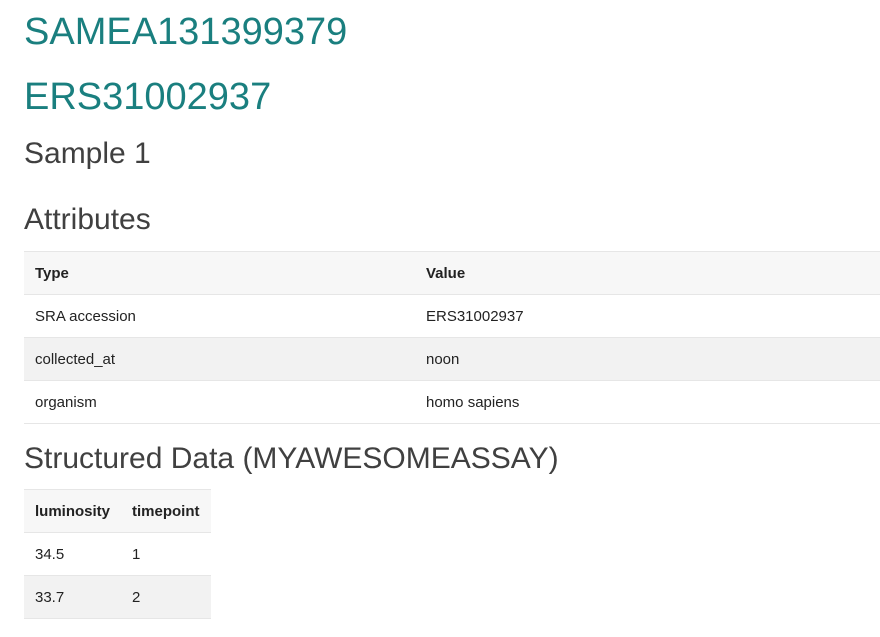 The width and height of the screenshot is (880, 637). Describe the element at coordinates (647, 402) in the screenshot. I see `attribute-value-cell: homo sapiens` at that location.